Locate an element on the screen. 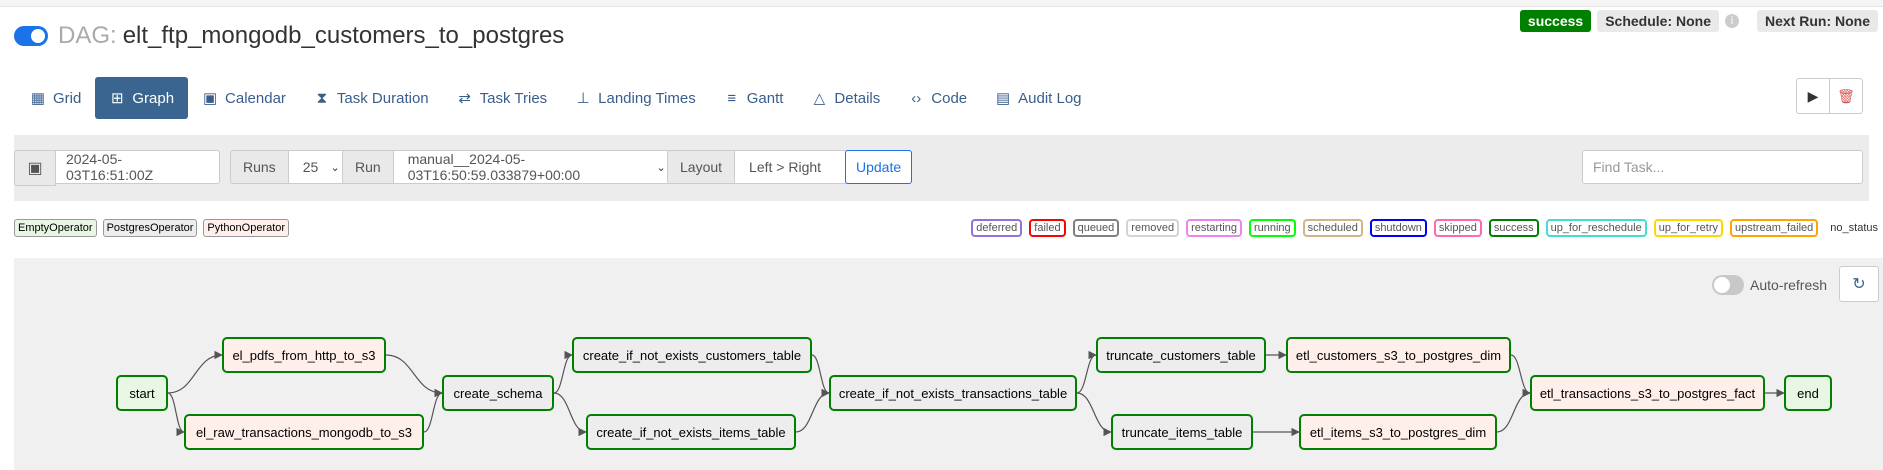 The image size is (1883, 470). task-node-etl-customers-s3-to-postgres-dim: etl_customers_s3_to_postgres_dim is located at coordinates (1398, 355).